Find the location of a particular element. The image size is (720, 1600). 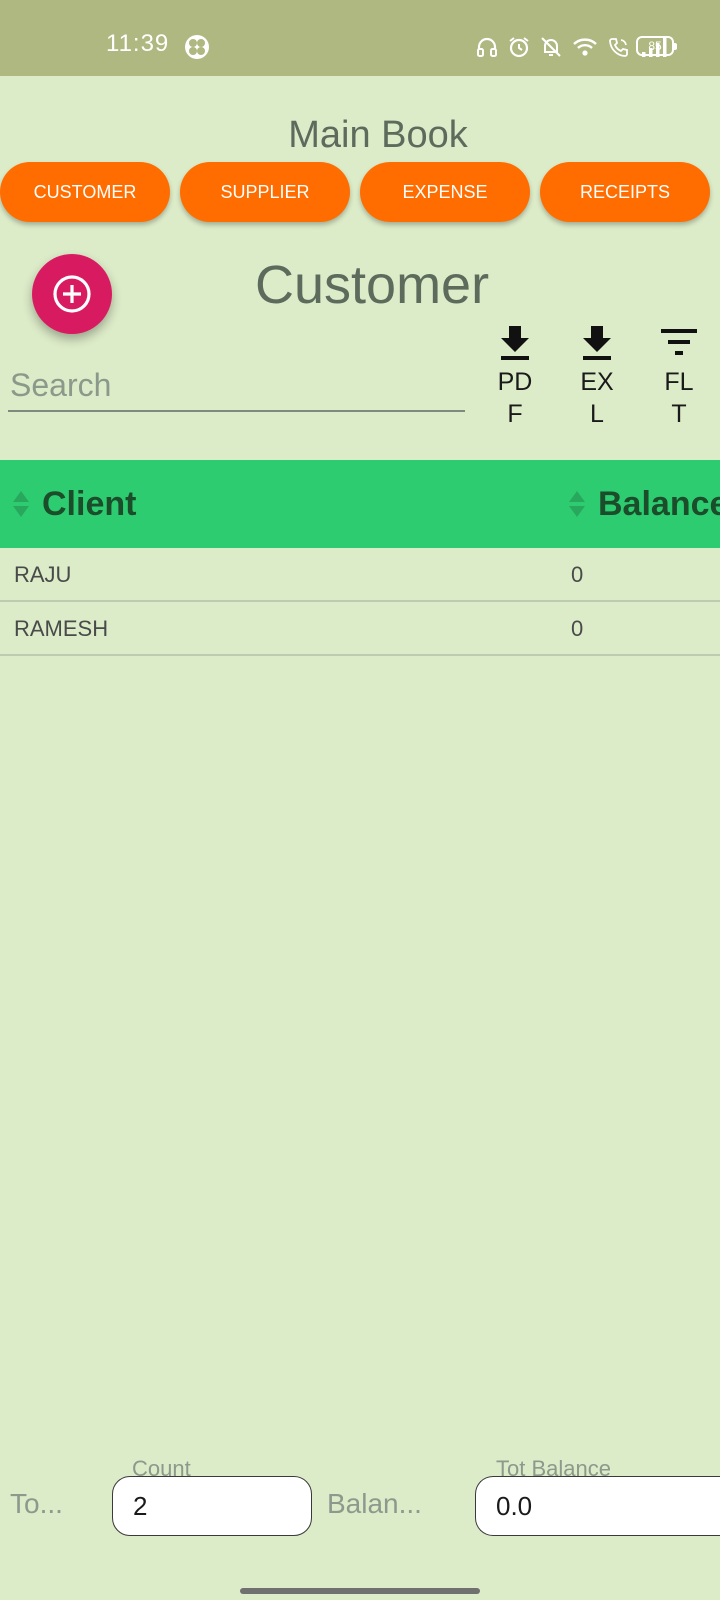

excel-export-button: EXL is located at coordinates (597, 384).